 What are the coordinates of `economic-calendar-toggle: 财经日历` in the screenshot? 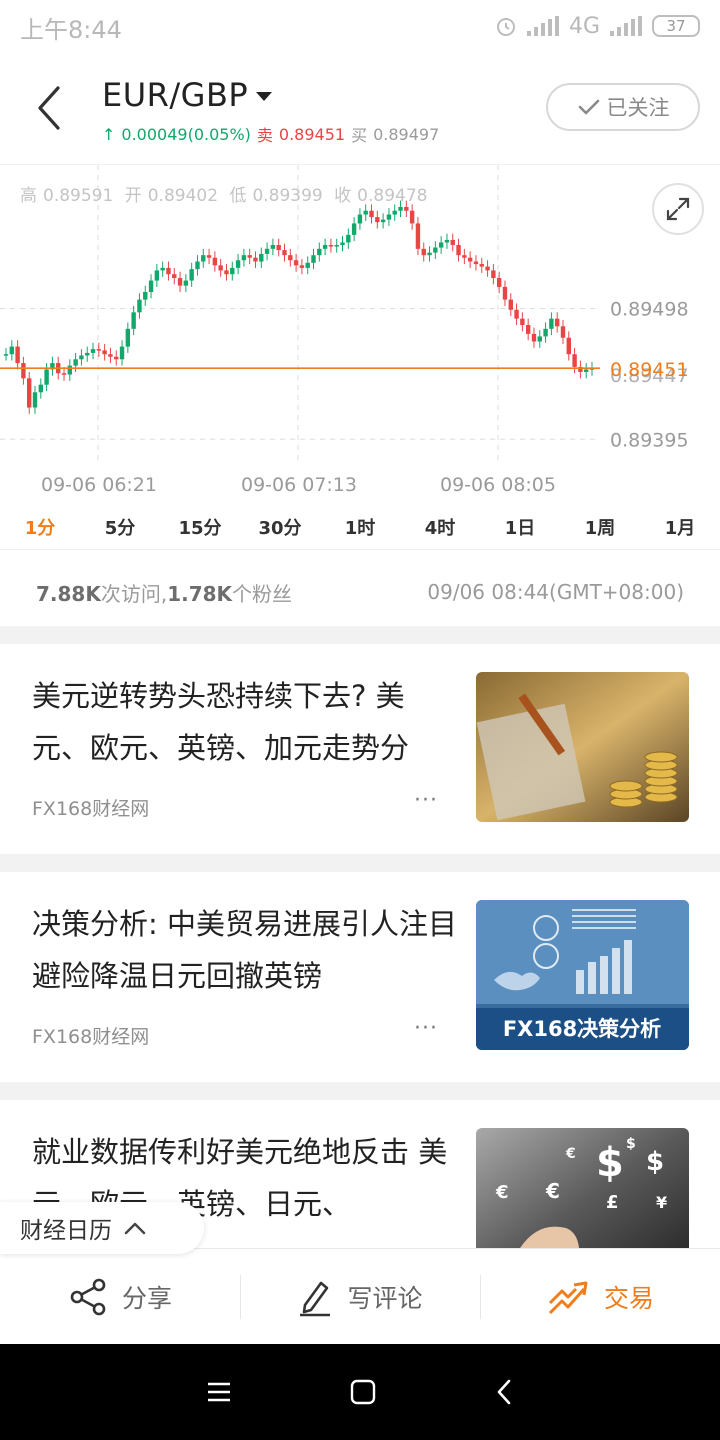 It's located at (102, 1228).